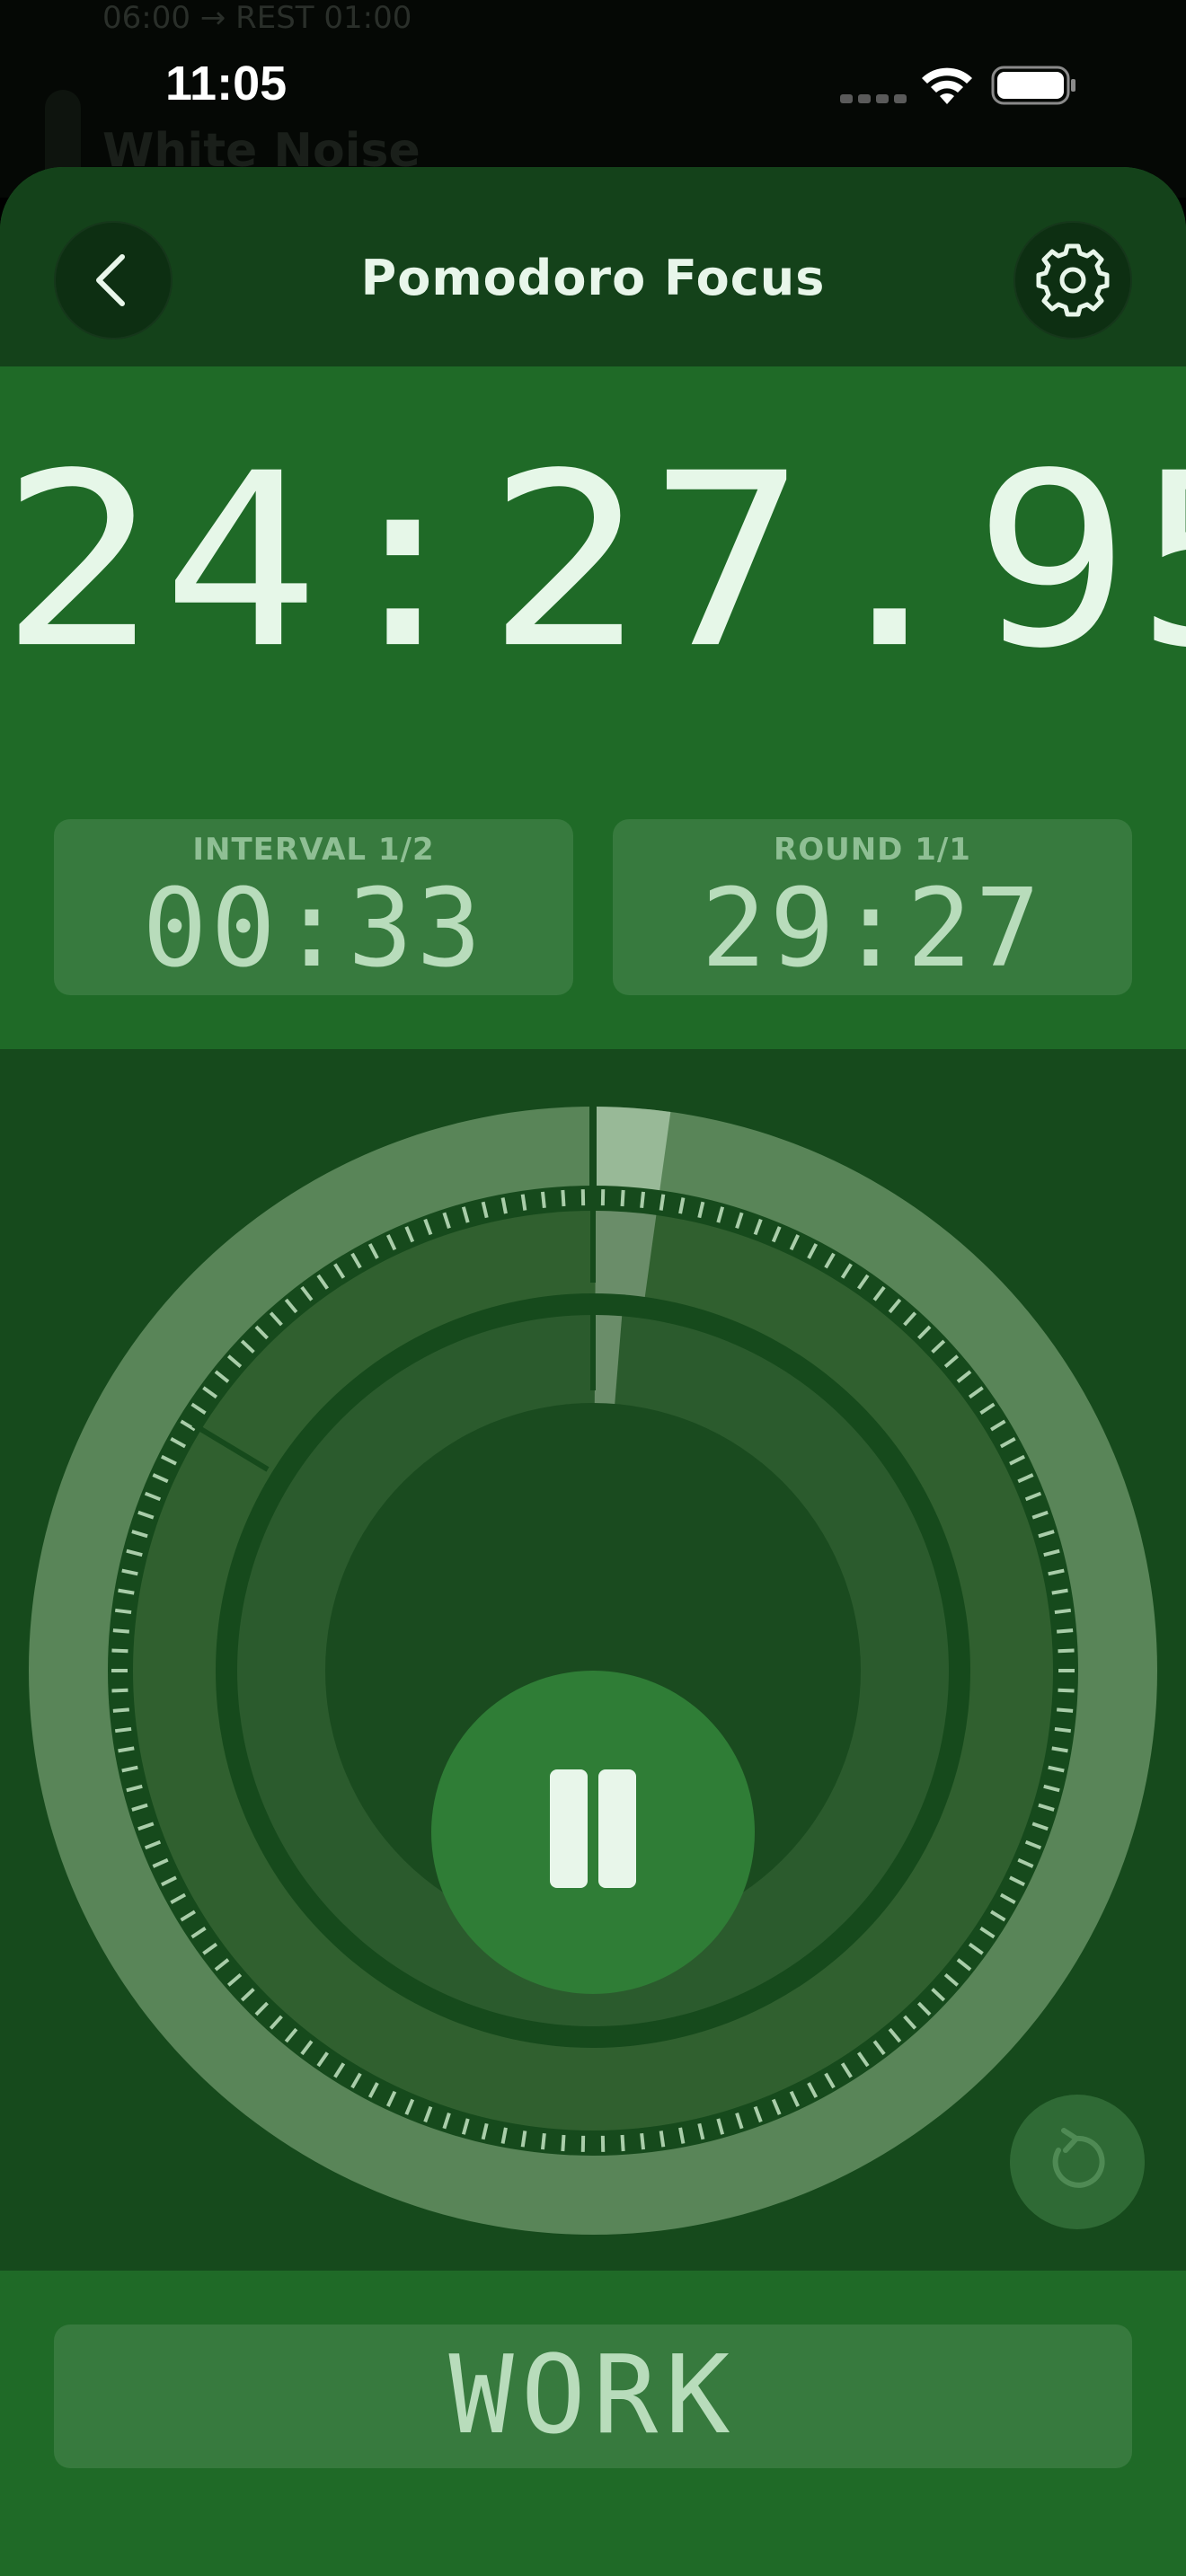 This screenshot has height=2576, width=1186. I want to click on mode-label: WORK, so click(593, 2395).